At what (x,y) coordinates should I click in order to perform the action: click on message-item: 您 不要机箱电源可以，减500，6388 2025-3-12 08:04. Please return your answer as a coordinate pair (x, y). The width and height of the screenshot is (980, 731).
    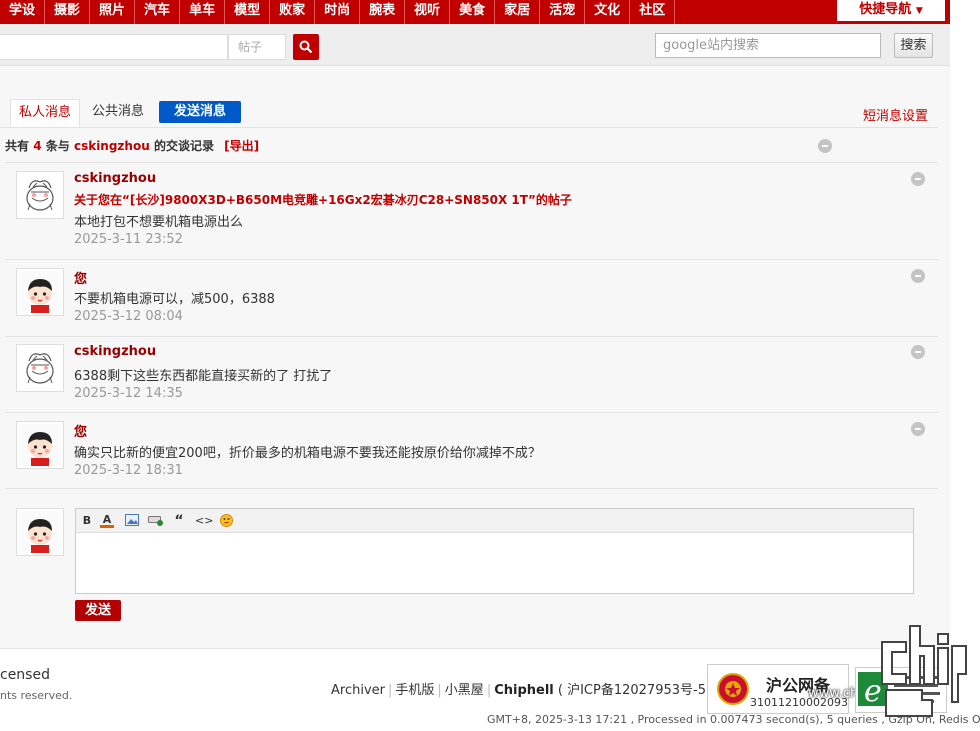
    Looking at the image, I should click on (469, 297).